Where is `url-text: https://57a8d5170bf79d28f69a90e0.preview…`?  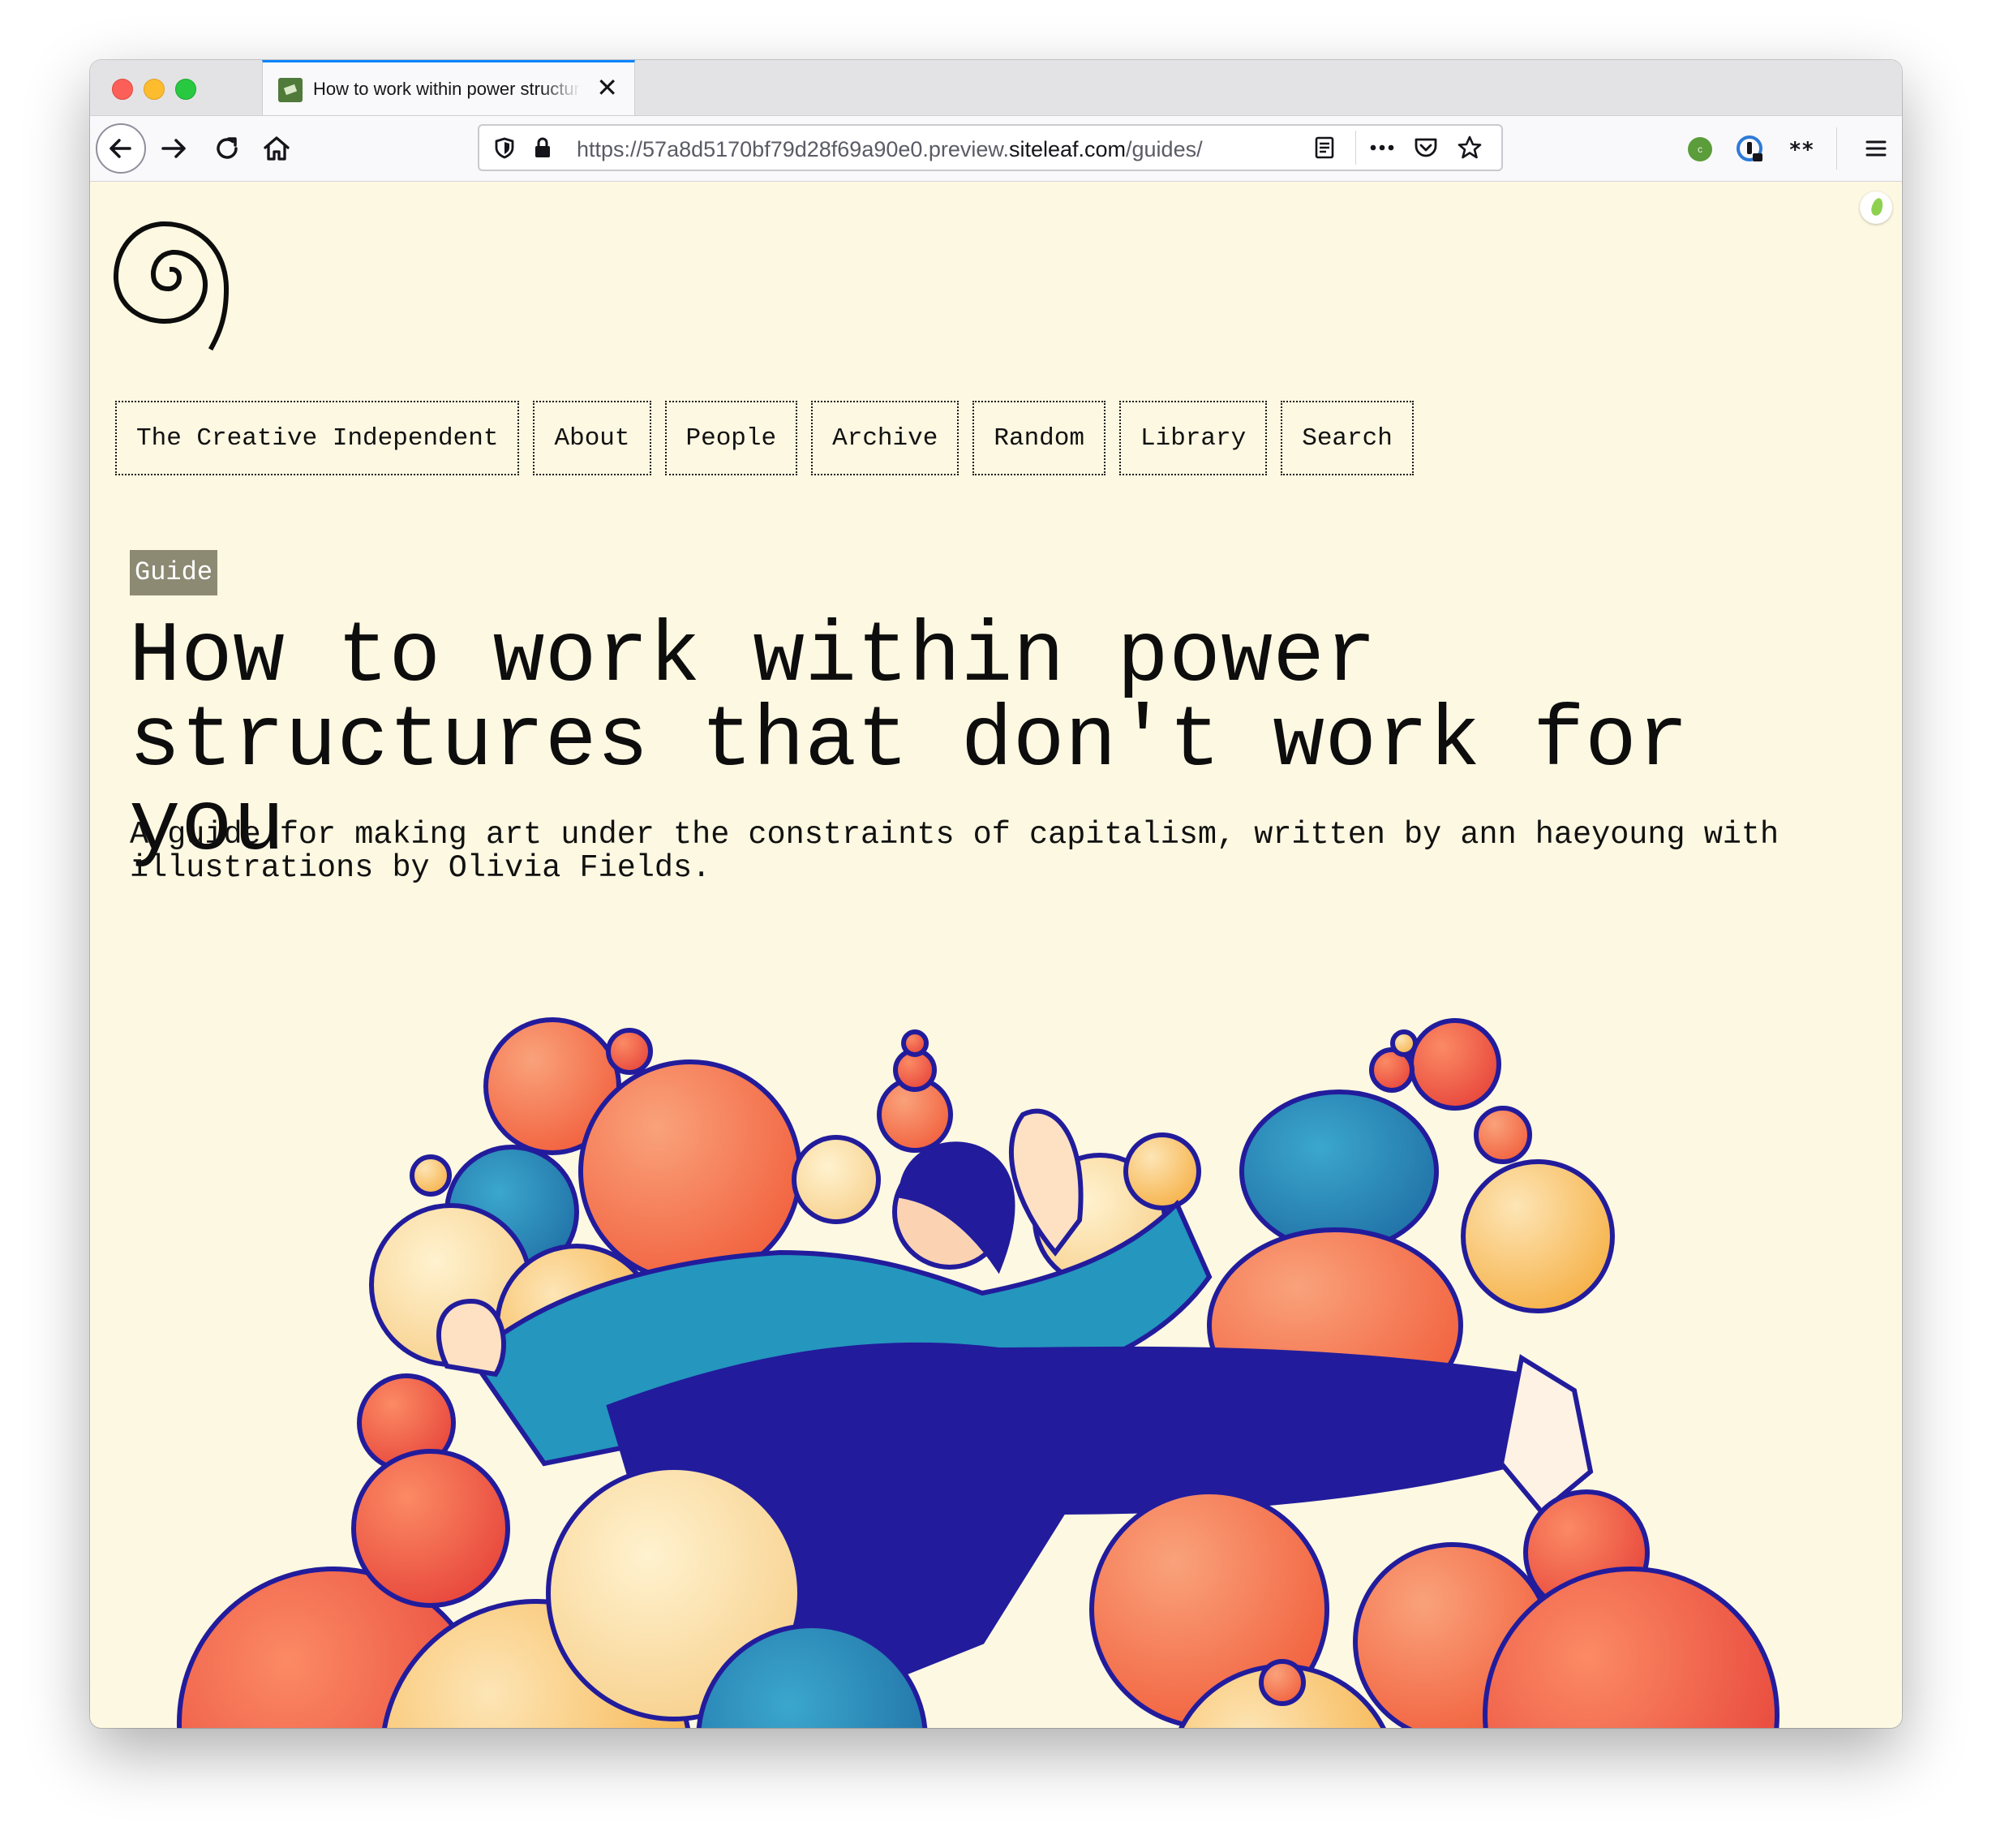
url-text: https://57a8d5170bf79d28f69a90e0.preview… is located at coordinates (918, 149).